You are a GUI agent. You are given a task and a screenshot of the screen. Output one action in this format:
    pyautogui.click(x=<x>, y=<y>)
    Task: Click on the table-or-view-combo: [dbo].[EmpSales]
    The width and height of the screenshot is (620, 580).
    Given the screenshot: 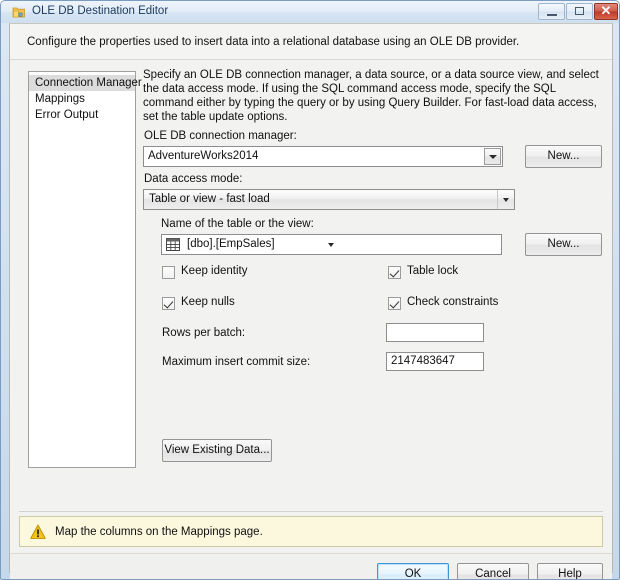 What is the action you would take?
    pyautogui.click(x=331, y=244)
    